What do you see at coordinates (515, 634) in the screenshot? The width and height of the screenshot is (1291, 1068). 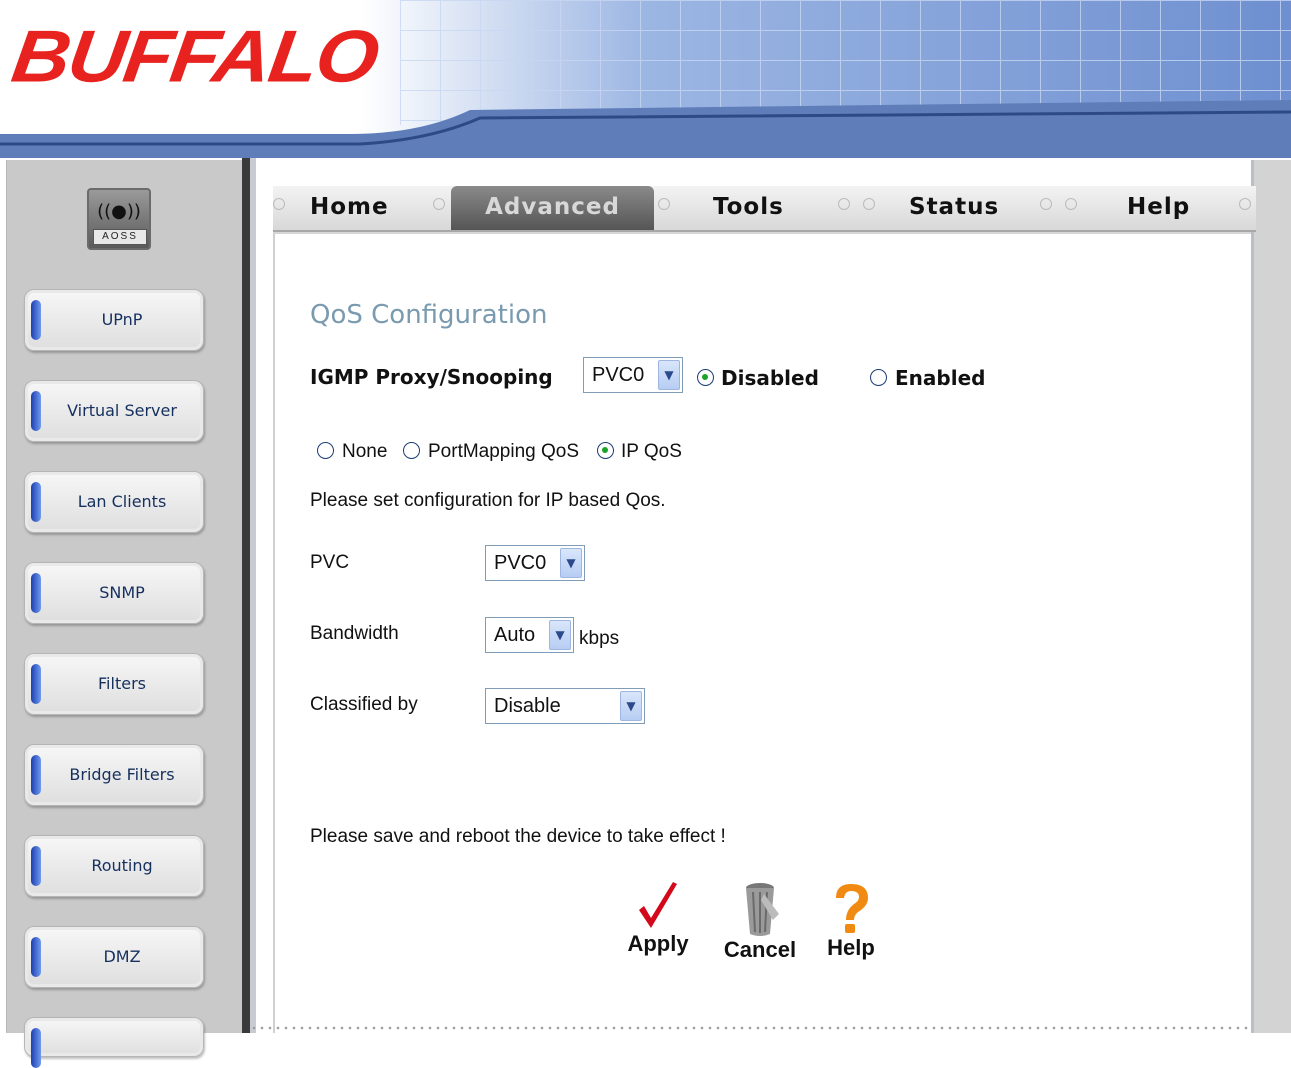 I see `bandwidth-value: Auto` at bounding box center [515, 634].